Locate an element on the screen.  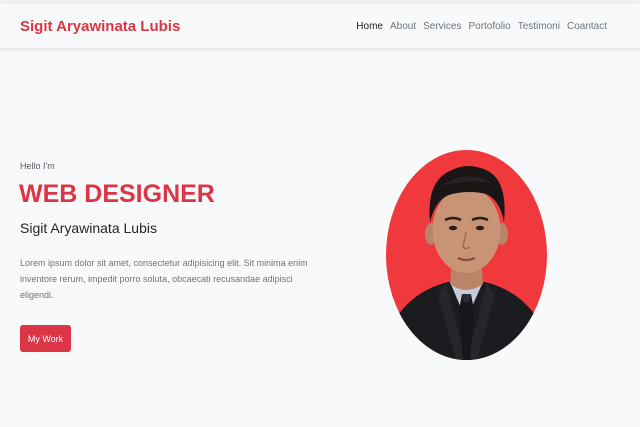
nav-link-contact: Coantact is located at coordinates (587, 26).